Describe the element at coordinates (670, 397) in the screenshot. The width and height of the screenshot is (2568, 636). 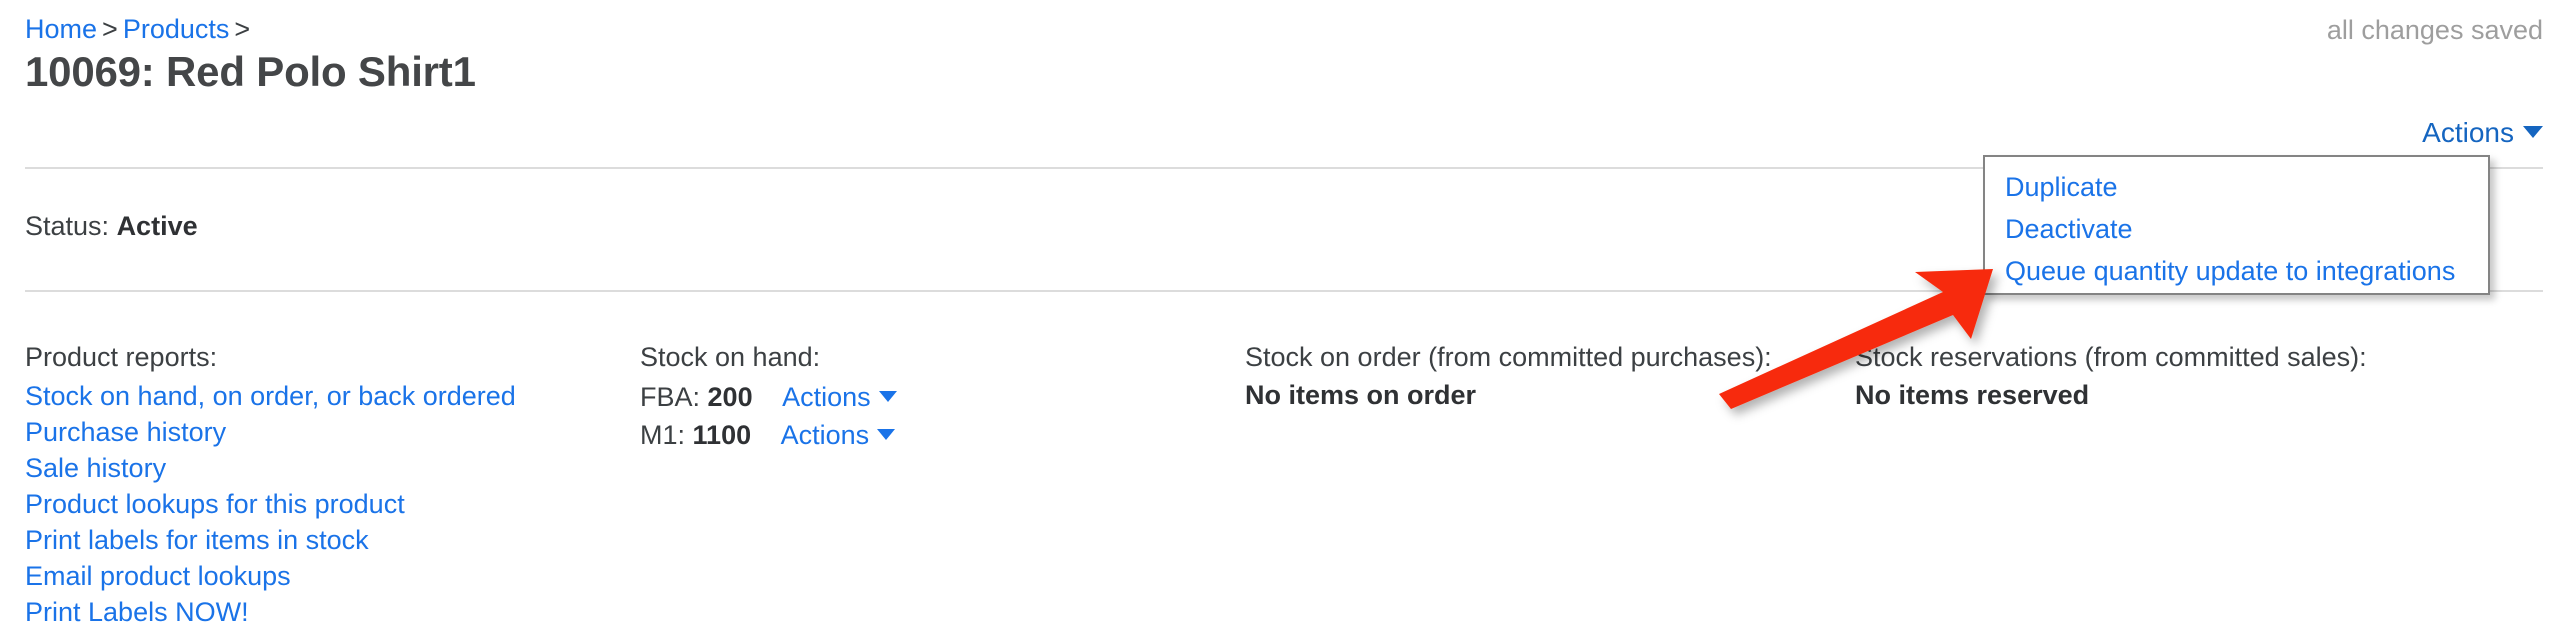
I see `stock-row-fba-location: FBA:` at that location.